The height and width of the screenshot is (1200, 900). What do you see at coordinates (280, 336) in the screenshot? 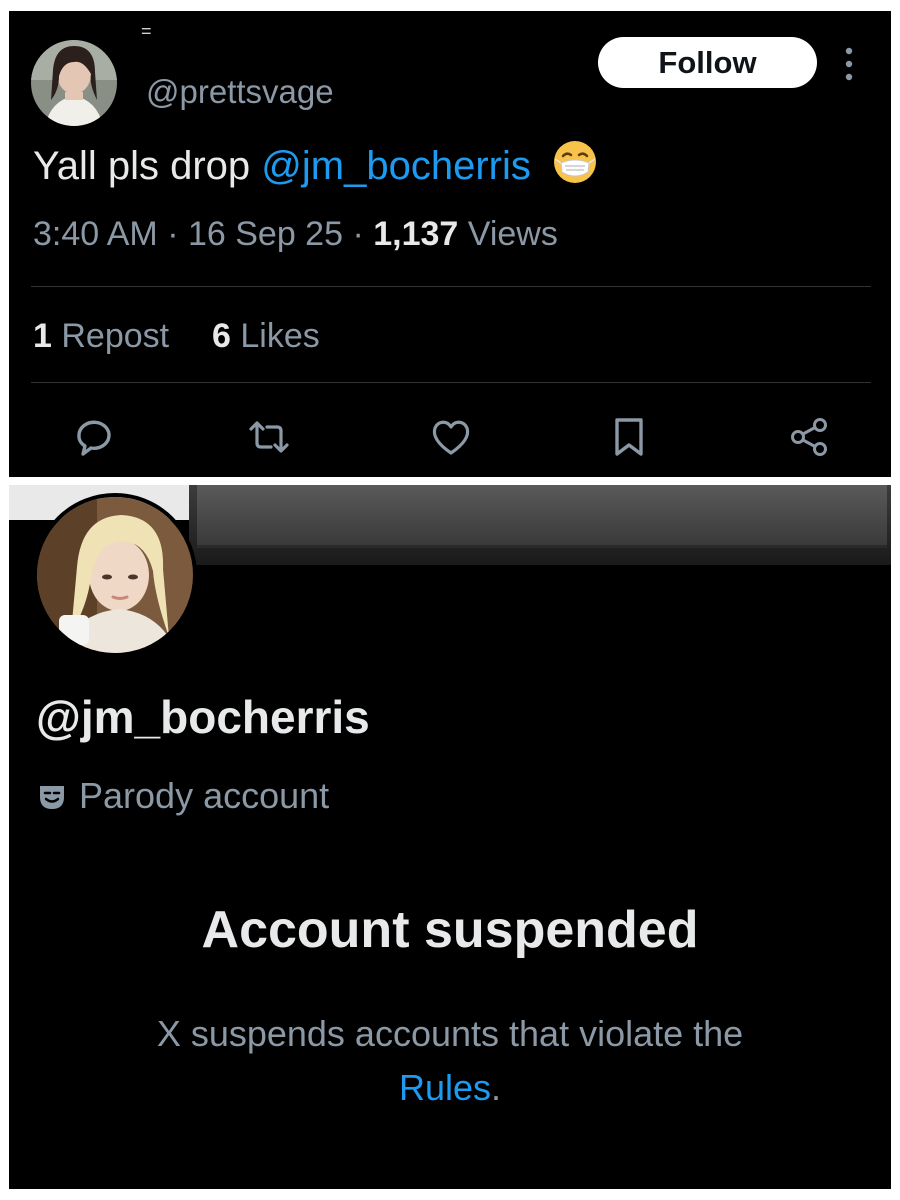
I see `likes-label: Likes` at bounding box center [280, 336].